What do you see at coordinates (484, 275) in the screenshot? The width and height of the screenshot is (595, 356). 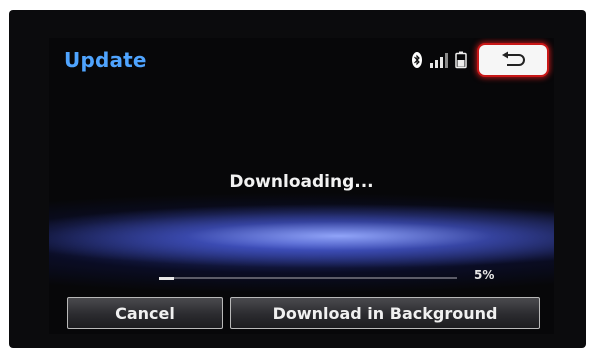 I see `progress-percent: 5%` at bounding box center [484, 275].